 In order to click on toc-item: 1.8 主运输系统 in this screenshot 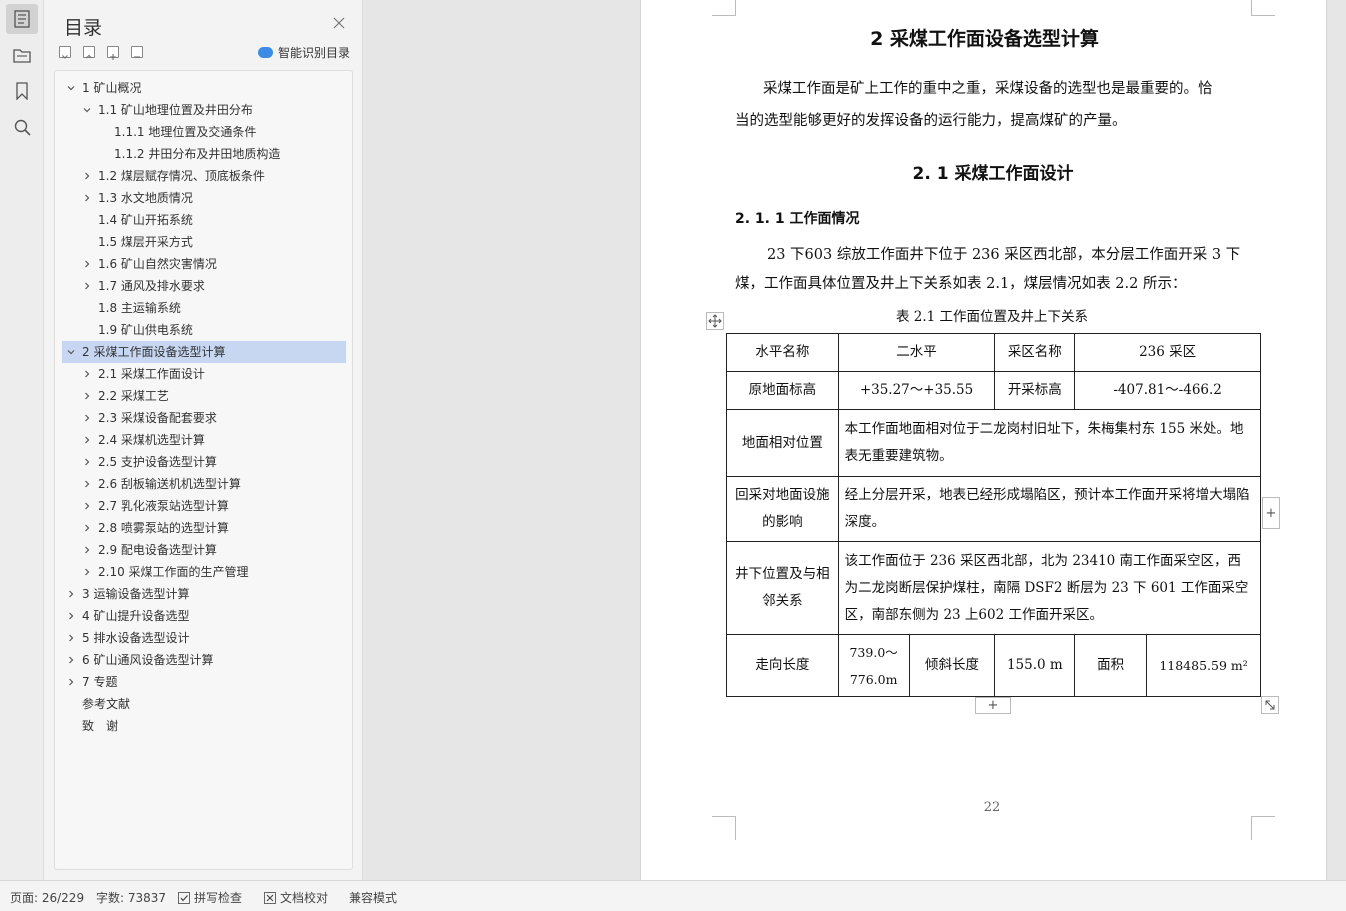, I will do `click(204, 308)`.